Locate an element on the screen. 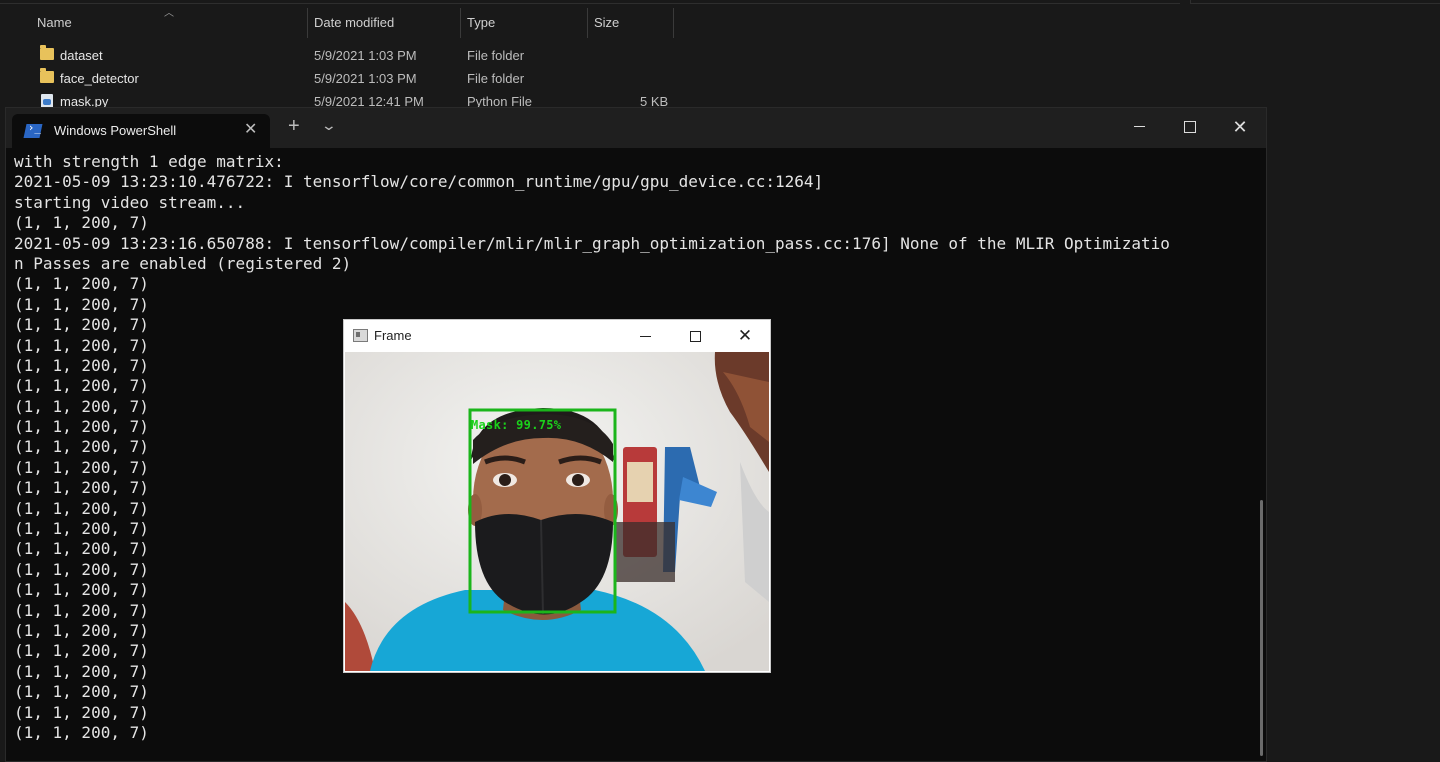 This screenshot has height=762, width=1440. explorer-search-border is located at coordinates (1315, 2).